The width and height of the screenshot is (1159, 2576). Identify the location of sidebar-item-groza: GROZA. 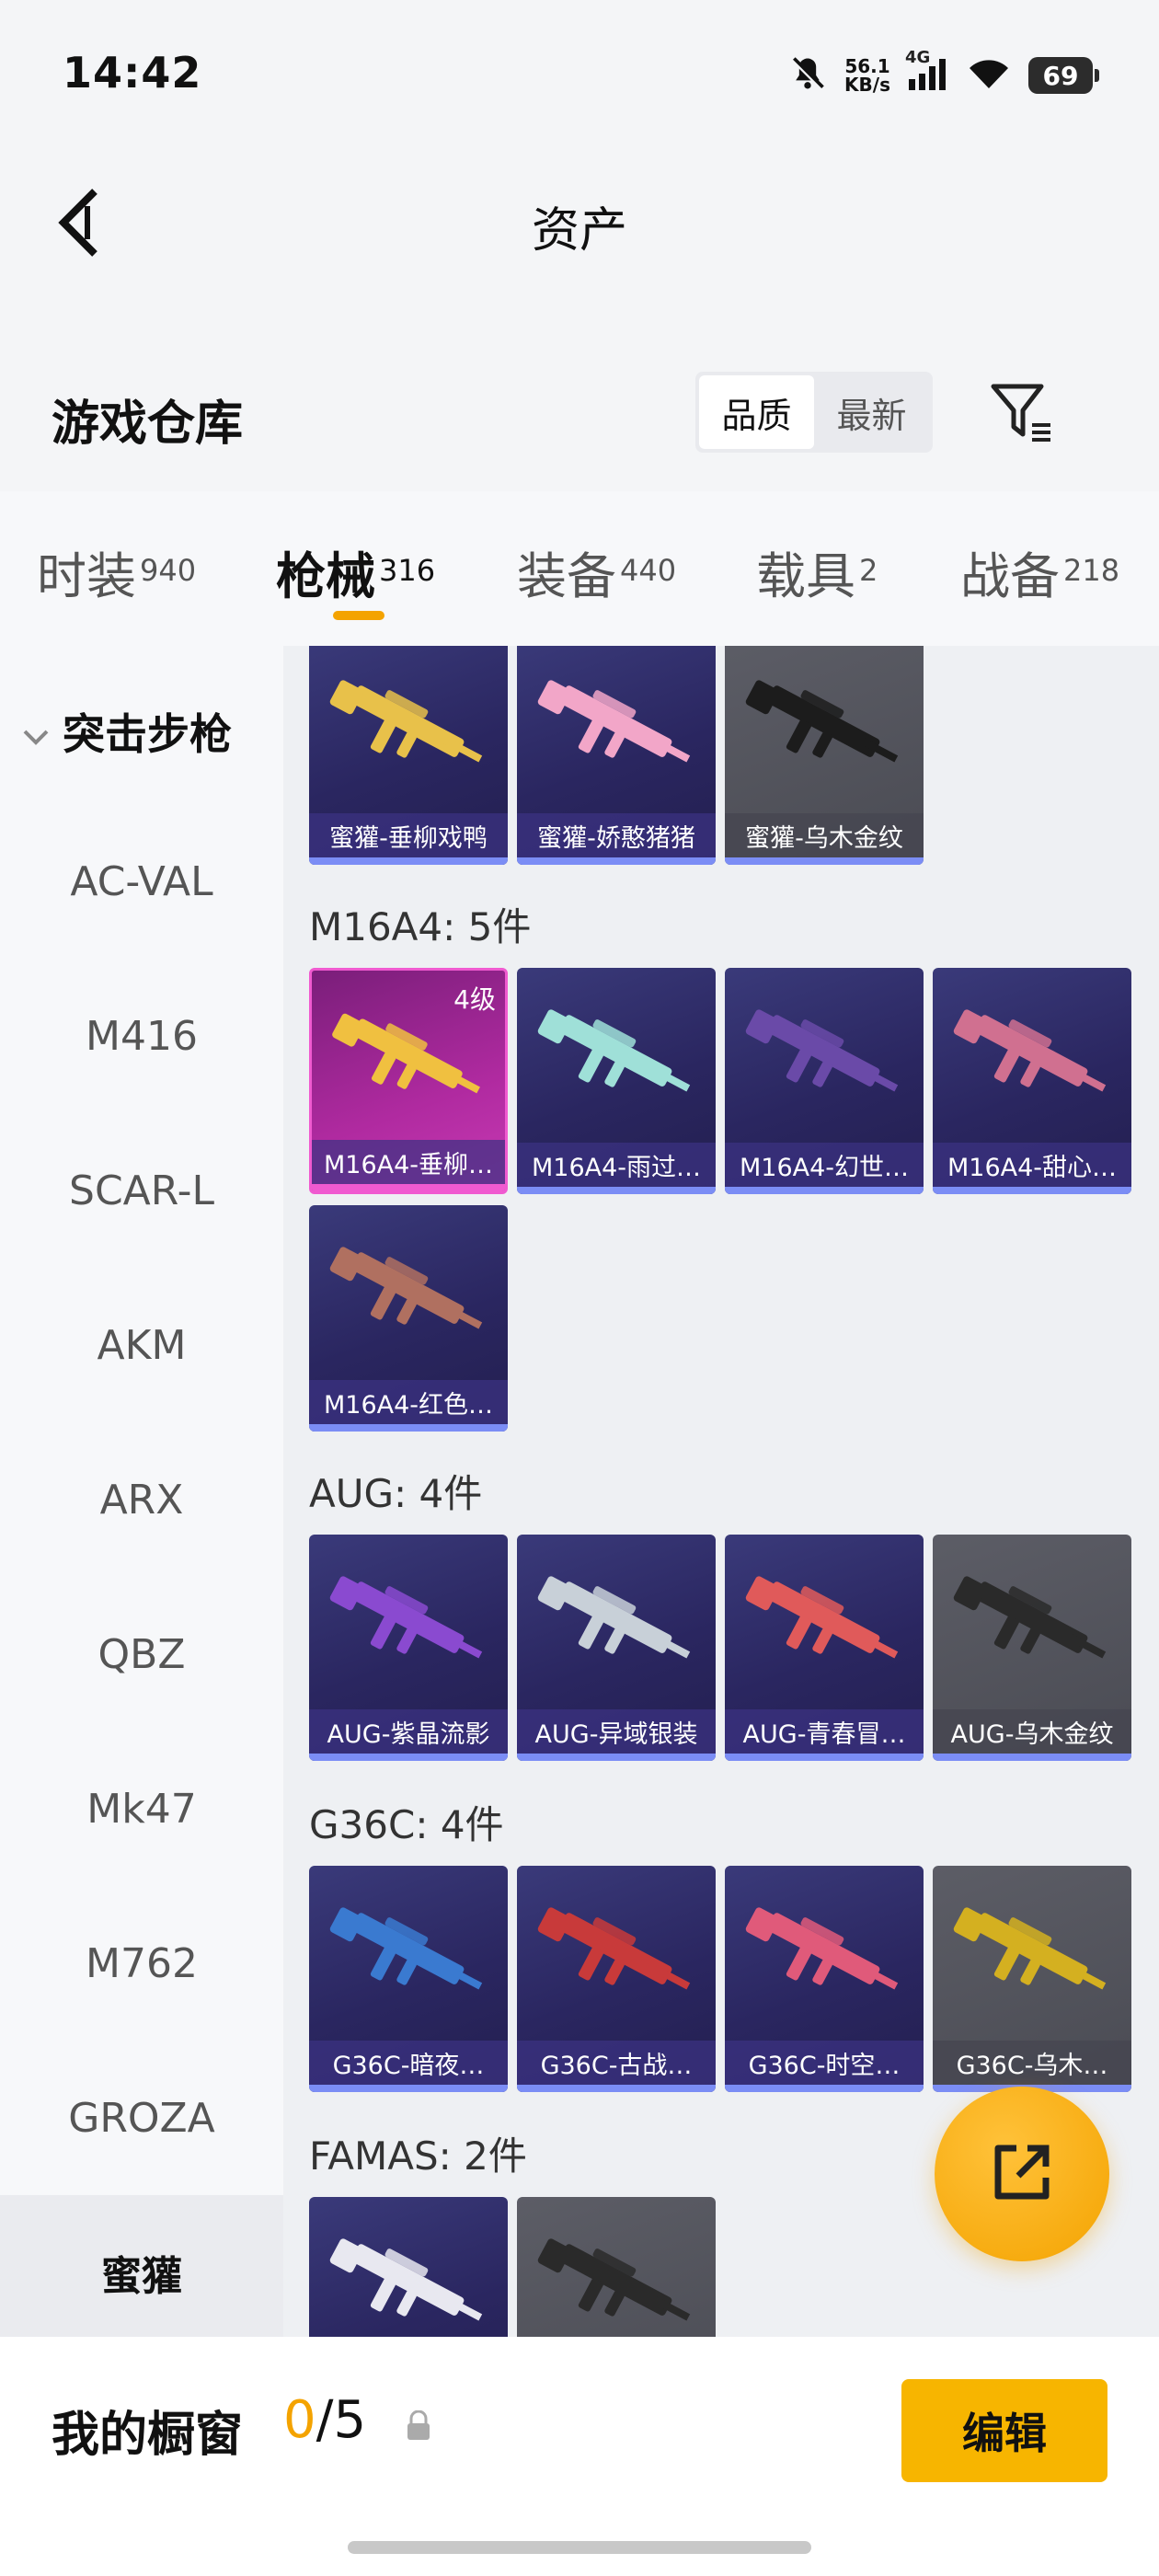
(141, 2118).